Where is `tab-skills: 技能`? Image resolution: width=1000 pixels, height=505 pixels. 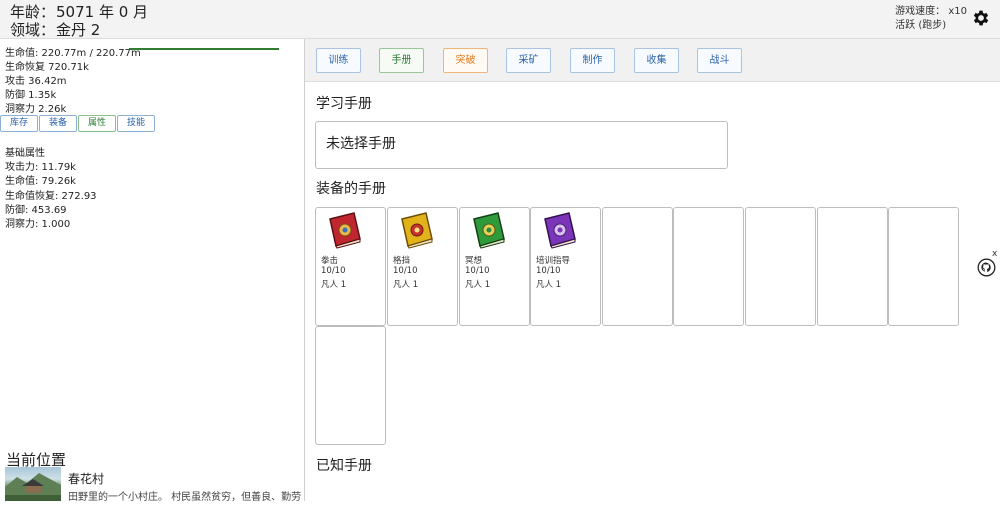 tab-skills: 技能 is located at coordinates (136, 123).